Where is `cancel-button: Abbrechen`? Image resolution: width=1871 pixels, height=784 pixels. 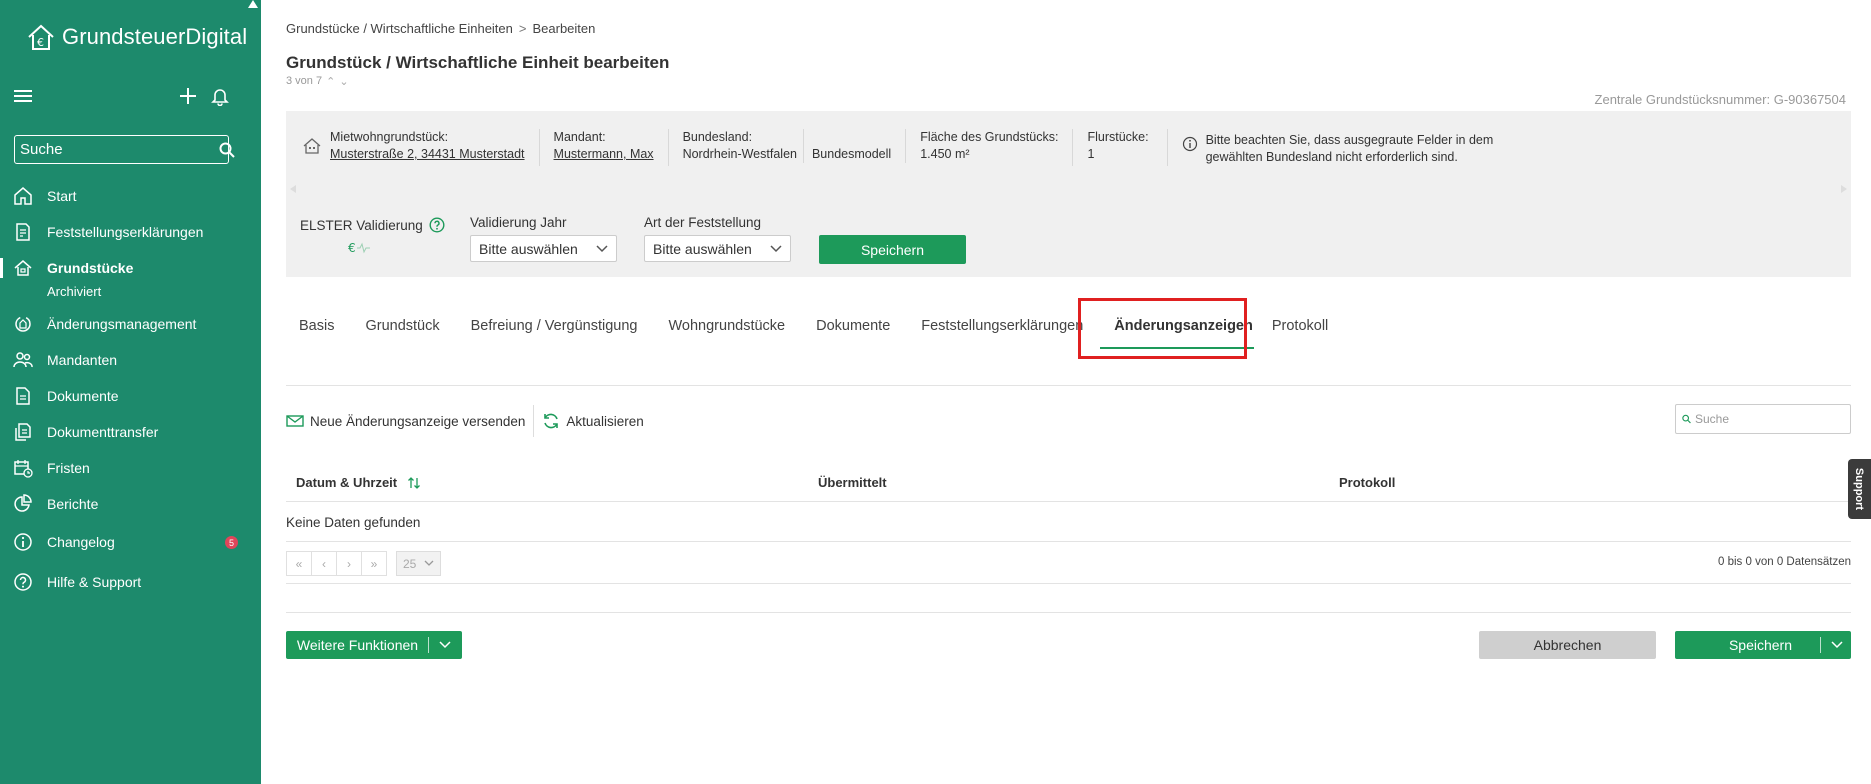
cancel-button: Abbrechen is located at coordinates (1567, 645).